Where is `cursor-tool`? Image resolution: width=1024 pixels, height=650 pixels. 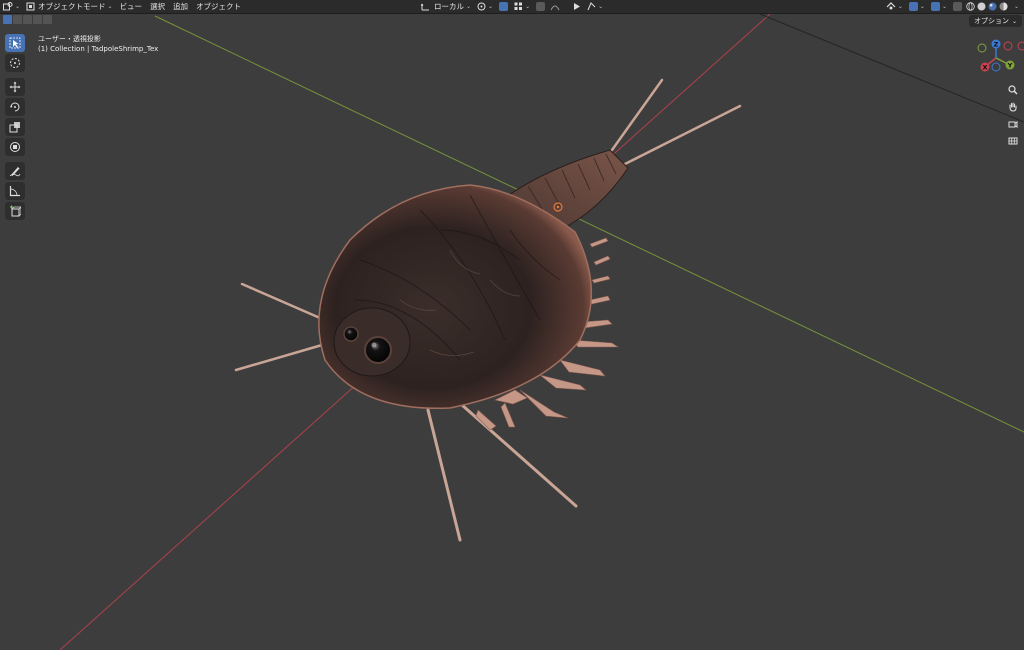 cursor-tool is located at coordinates (15, 63).